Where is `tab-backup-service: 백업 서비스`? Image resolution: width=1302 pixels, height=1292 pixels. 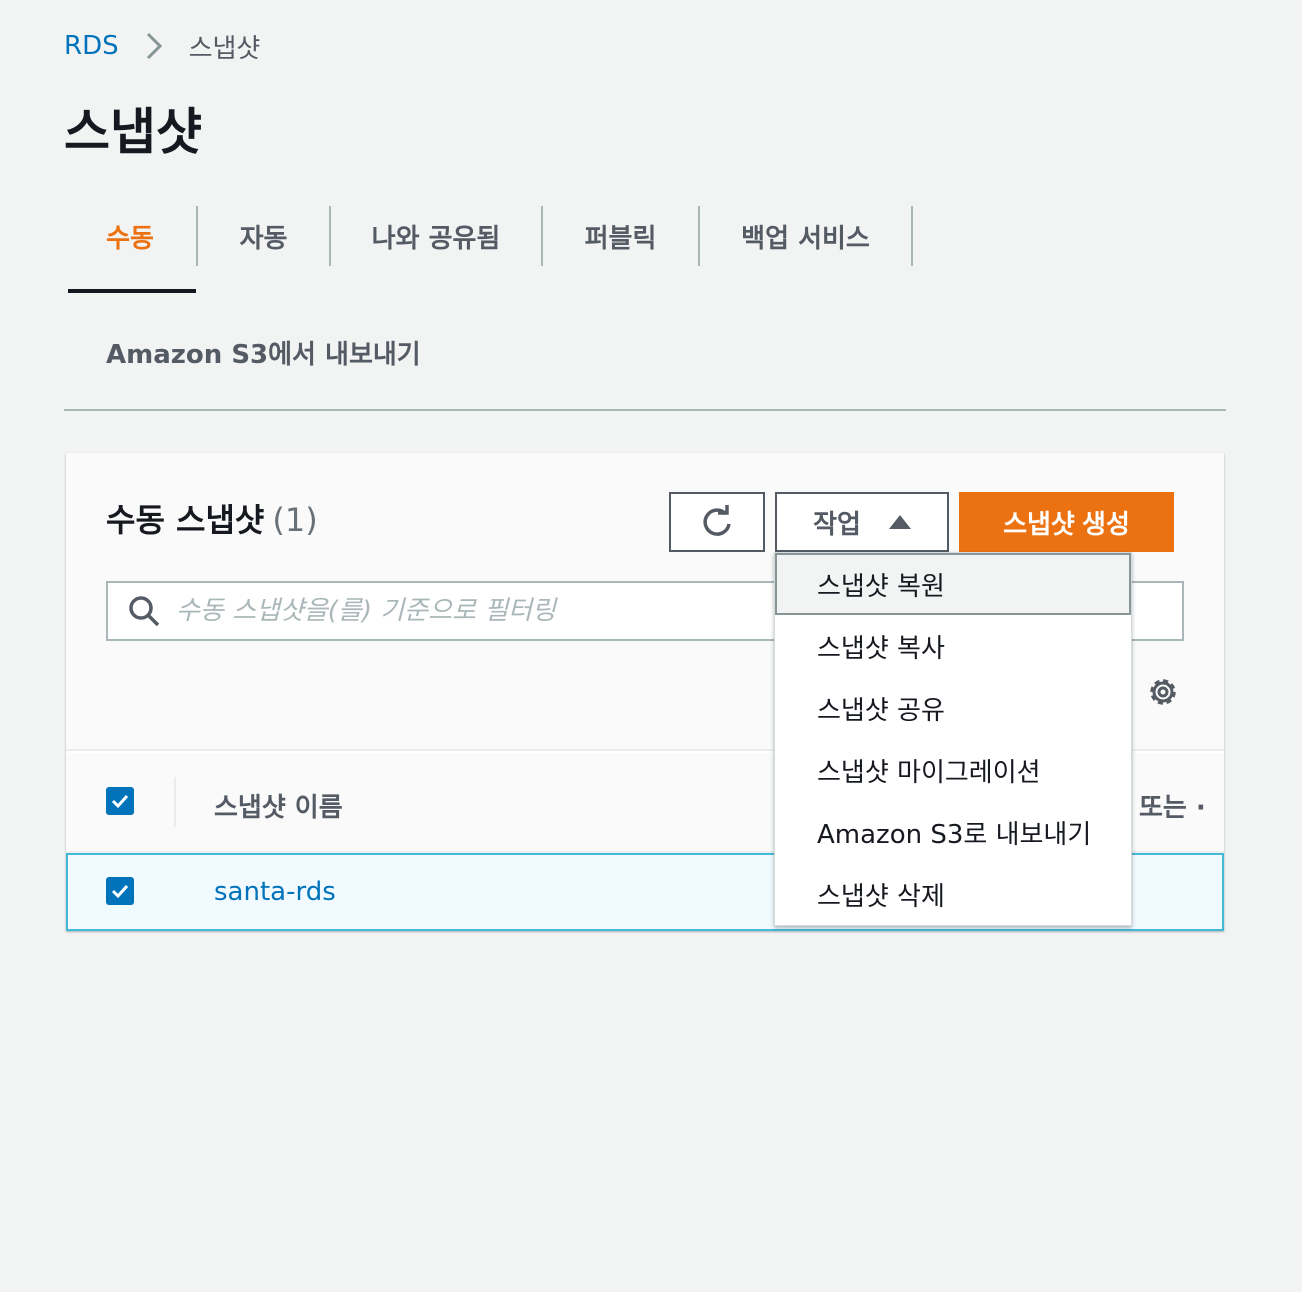 tab-backup-service: 백업 서비스 is located at coordinates (806, 236).